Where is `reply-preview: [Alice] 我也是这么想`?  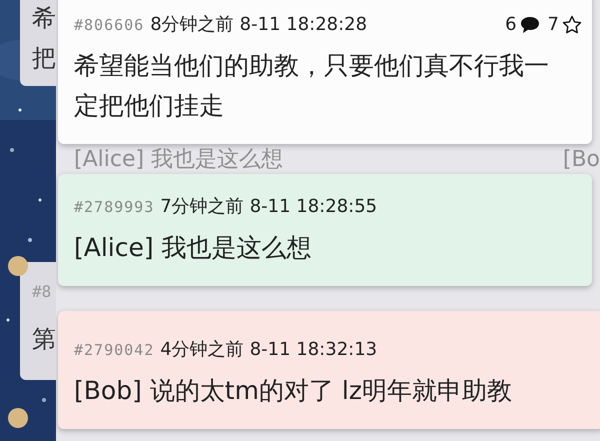 reply-preview: [Alice] 我也是这么想 is located at coordinates (179, 160).